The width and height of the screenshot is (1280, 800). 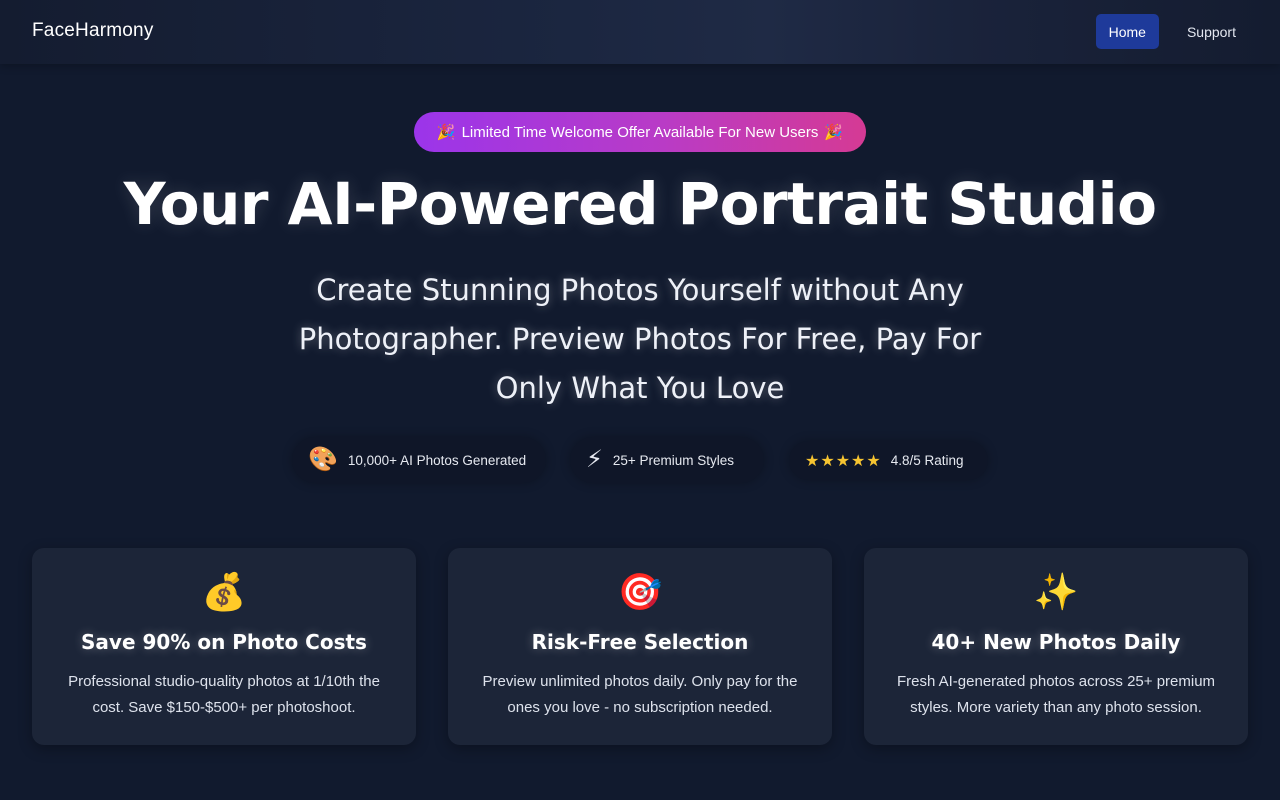 I want to click on money-bag-icon: 💰, so click(x=224, y=591).